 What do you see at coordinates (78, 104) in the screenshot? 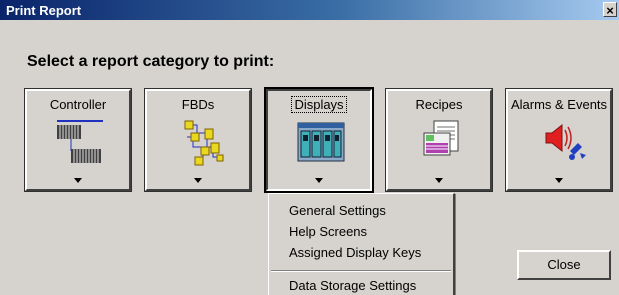
I see `category-label: Controller` at bounding box center [78, 104].